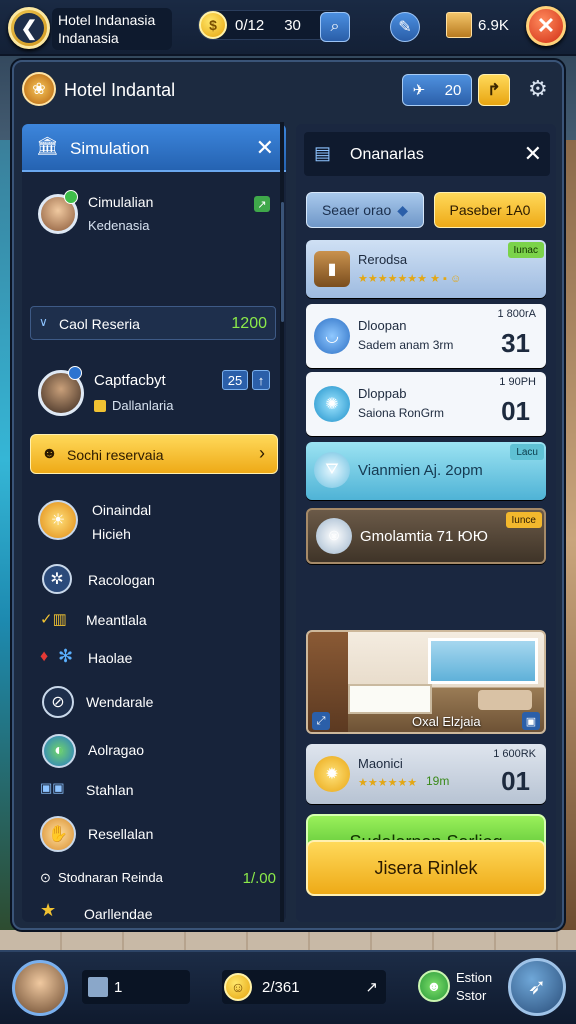 The width and height of the screenshot is (576, 1024). I want to click on tag-button: ✎, so click(405, 27).